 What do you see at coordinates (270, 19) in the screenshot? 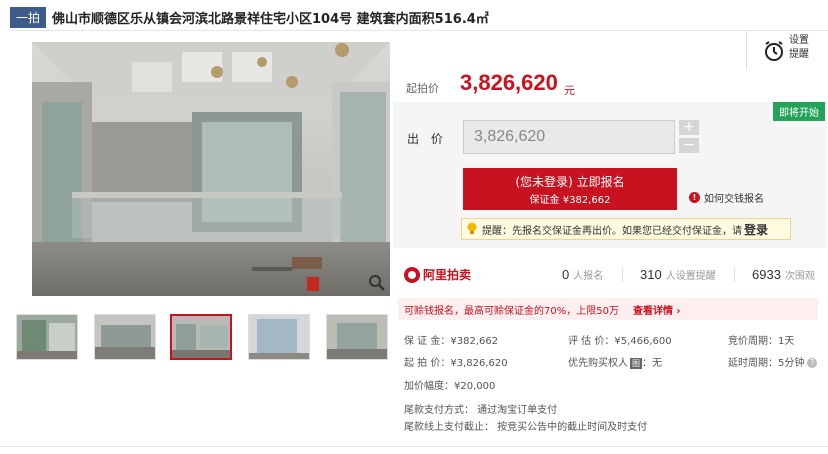
I see `page-title: 佛山市顺德区乐从镇会河滨北路景祥住宅小区104号 建筑套内面积516.4㎡` at bounding box center [270, 19].